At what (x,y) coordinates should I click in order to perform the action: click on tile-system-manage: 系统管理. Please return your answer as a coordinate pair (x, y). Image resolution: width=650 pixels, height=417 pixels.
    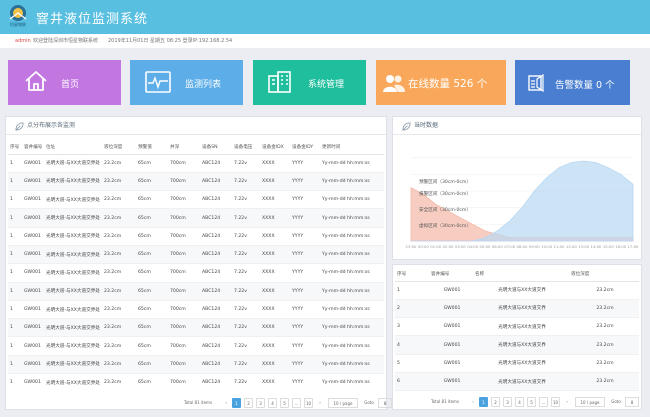
    Looking at the image, I should click on (309, 82).